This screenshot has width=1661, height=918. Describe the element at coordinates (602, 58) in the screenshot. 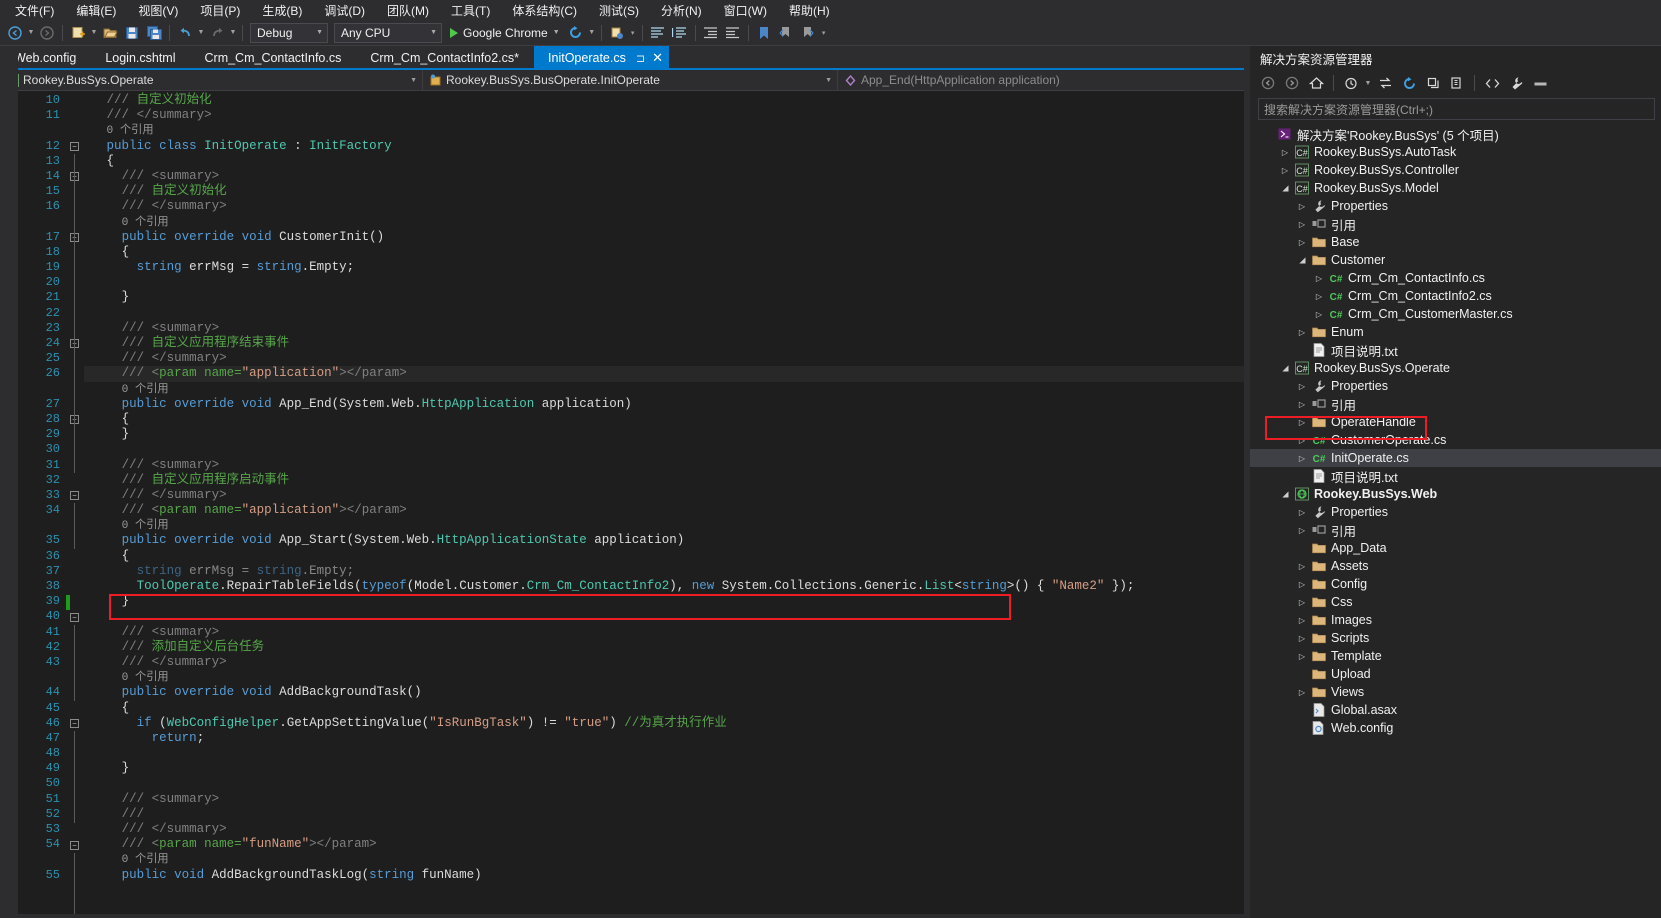

I see `document-tab-4: InitOperate.cs ⊐ ✕` at that location.